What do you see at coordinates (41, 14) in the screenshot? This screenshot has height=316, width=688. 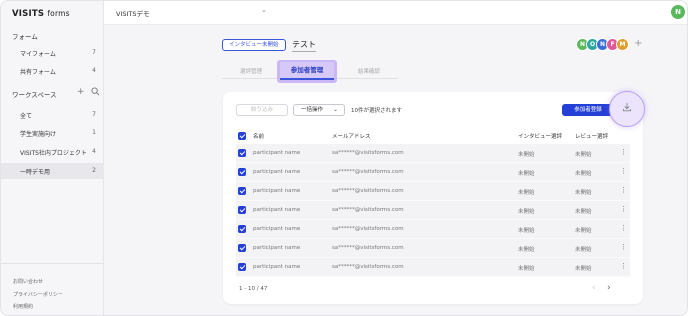 I see `app-logo: VISITS forms` at bounding box center [41, 14].